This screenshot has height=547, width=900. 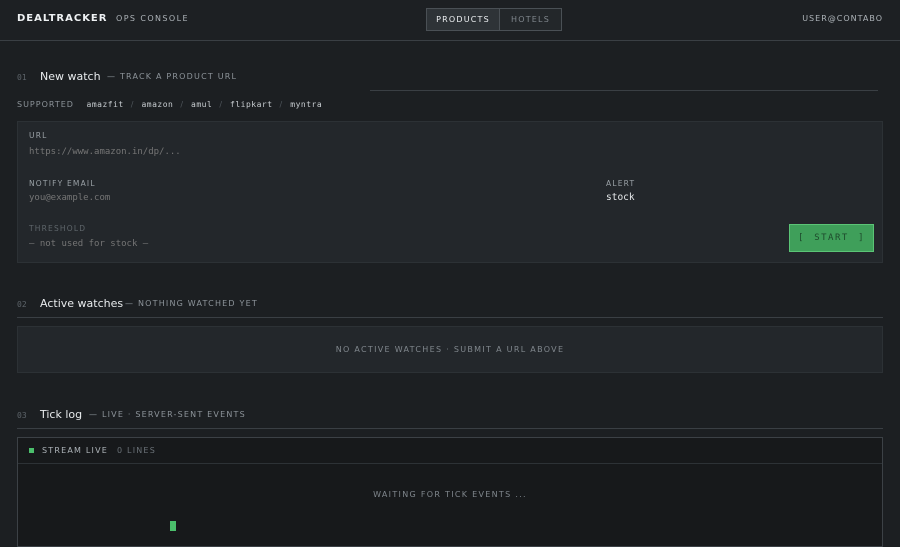 I want to click on store-amul: amul, so click(x=202, y=104).